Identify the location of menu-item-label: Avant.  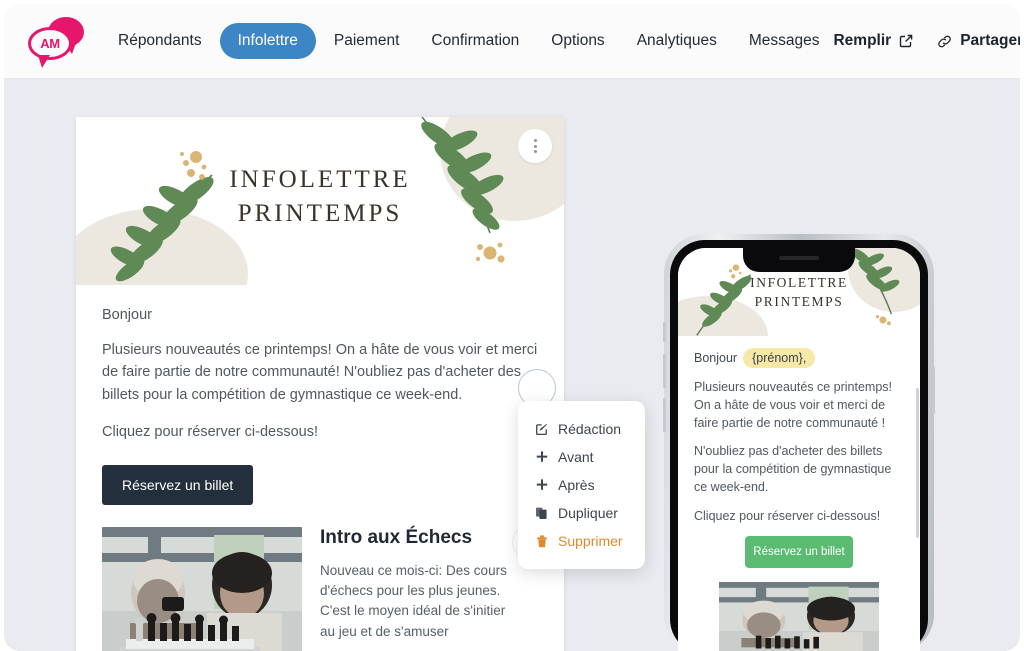
(576, 457).